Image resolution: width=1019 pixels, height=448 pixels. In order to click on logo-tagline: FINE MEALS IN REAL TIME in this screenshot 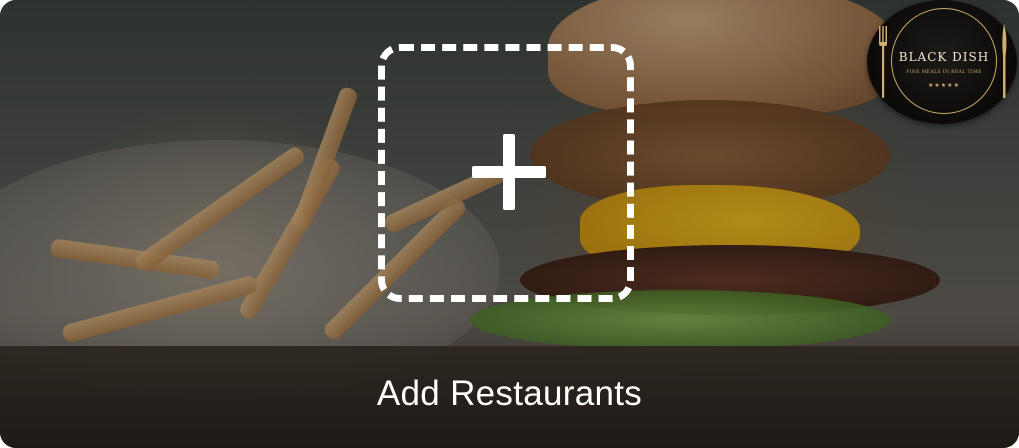, I will do `click(944, 72)`.